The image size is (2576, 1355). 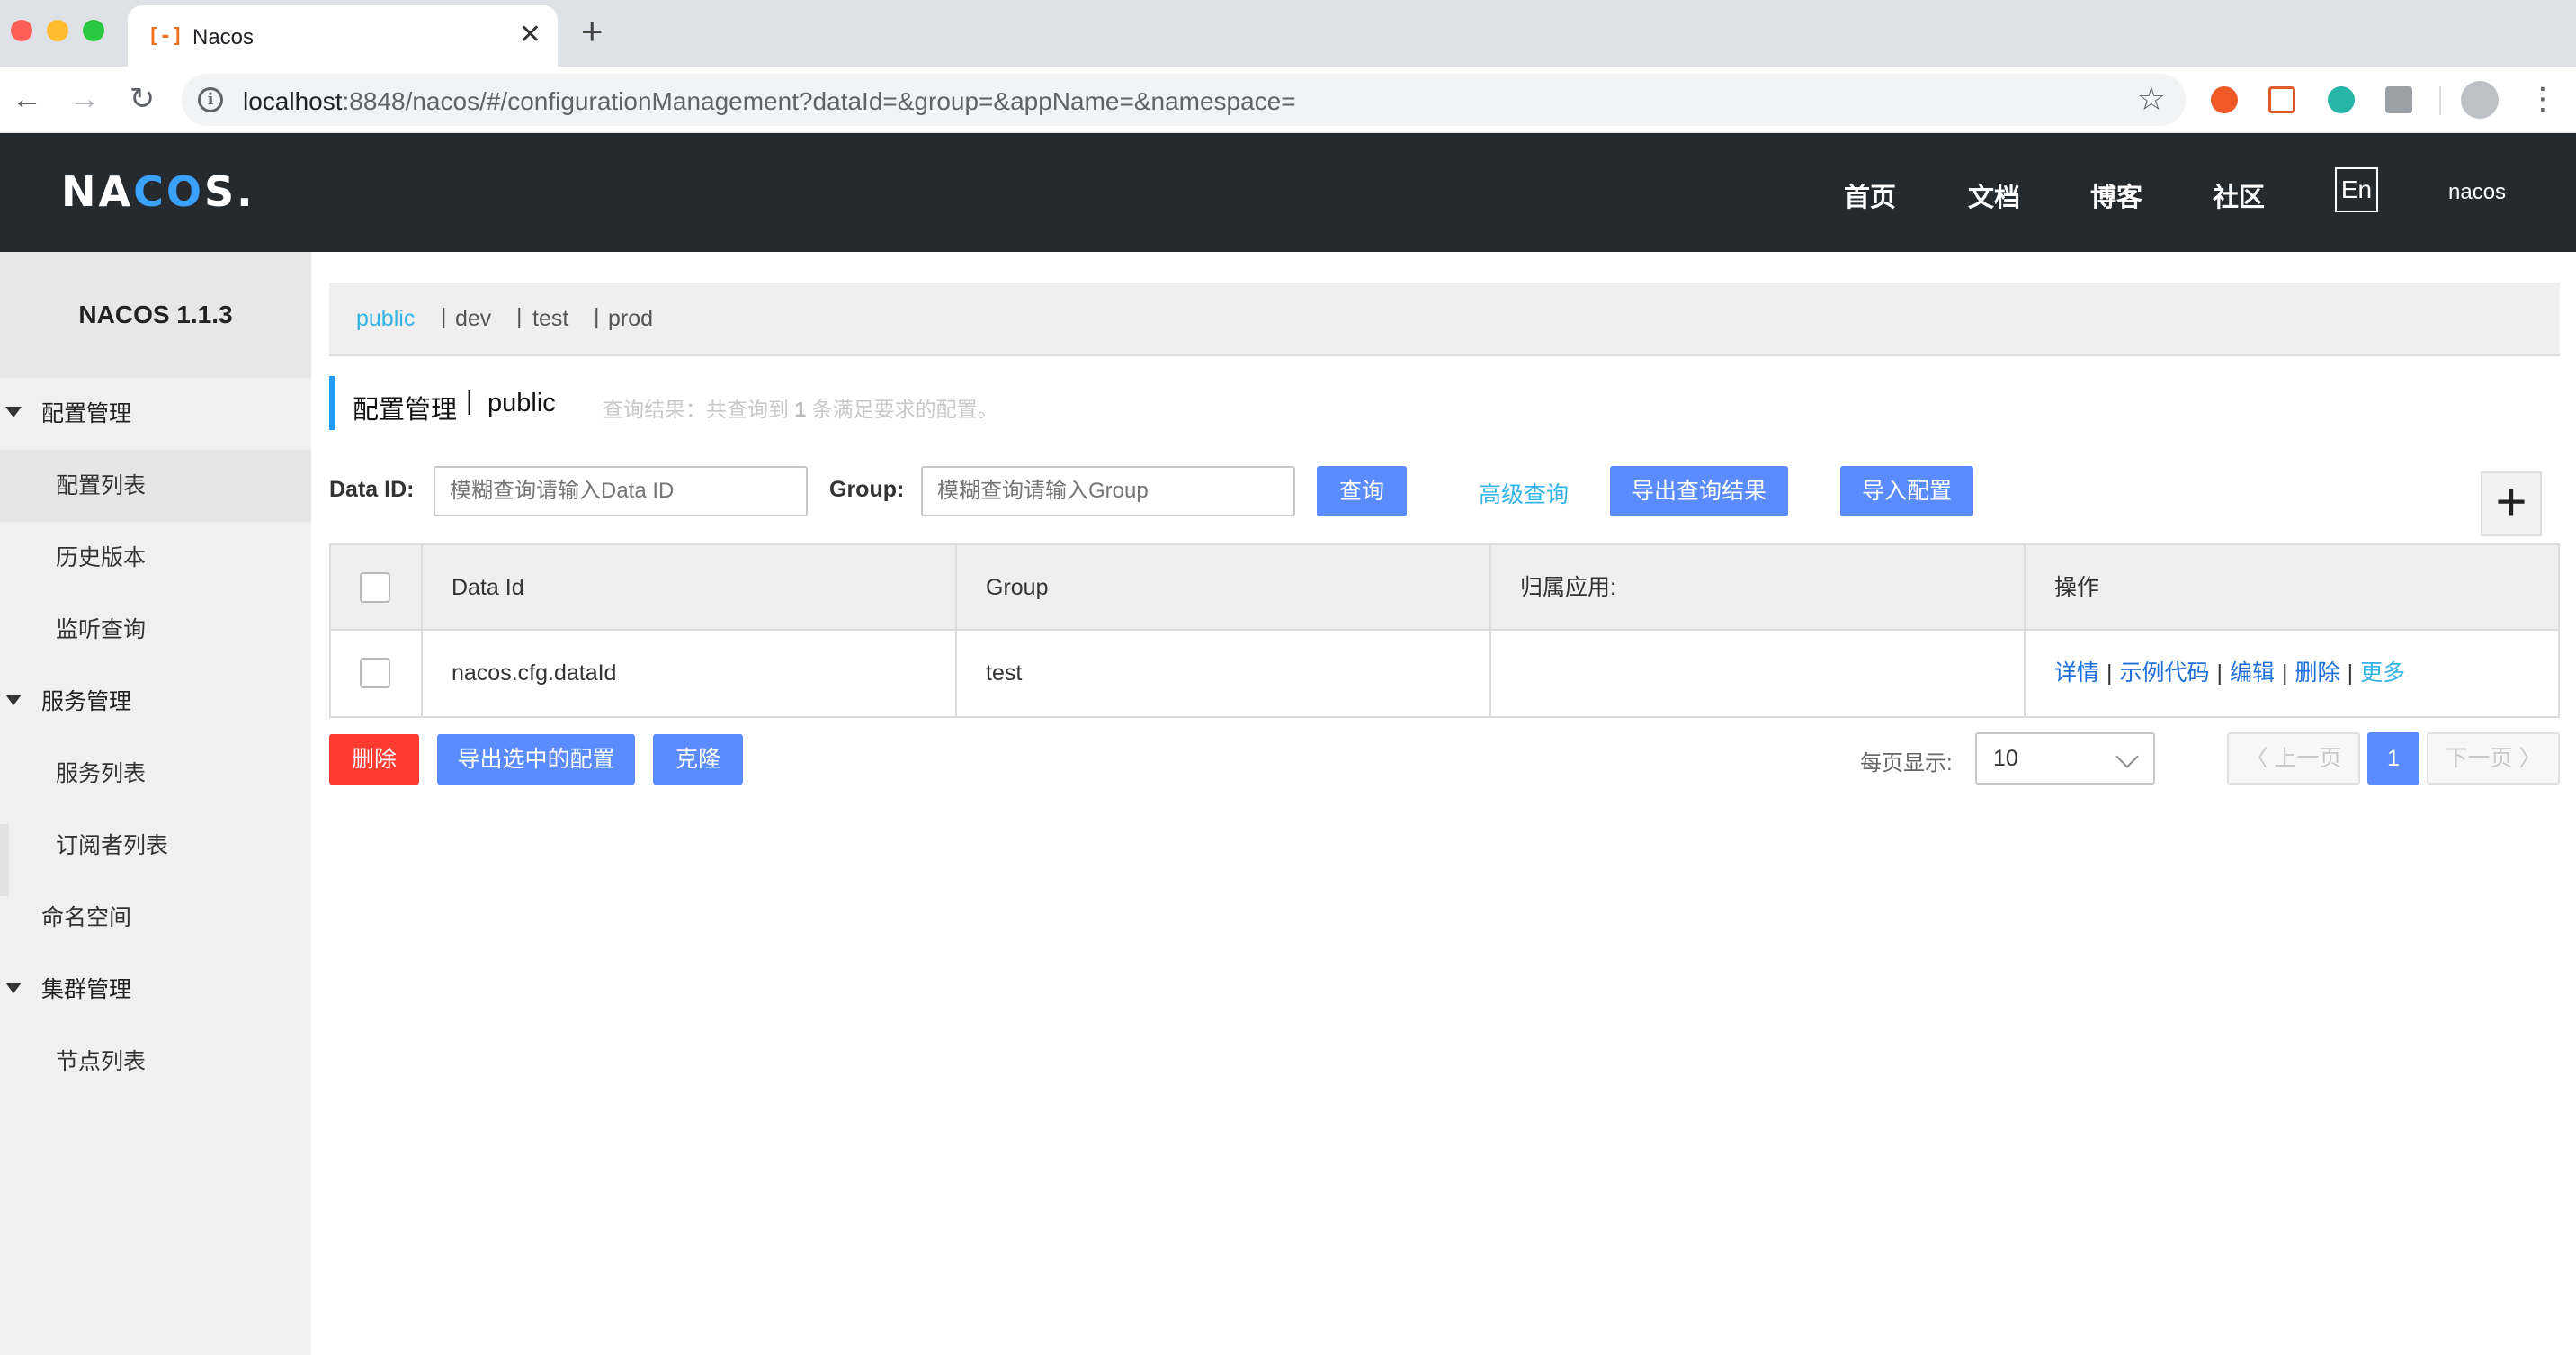 What do you see at coordinates (93, 30) in the screenshot?
I see `window-maximize-button` at bounding box center [93, 30].